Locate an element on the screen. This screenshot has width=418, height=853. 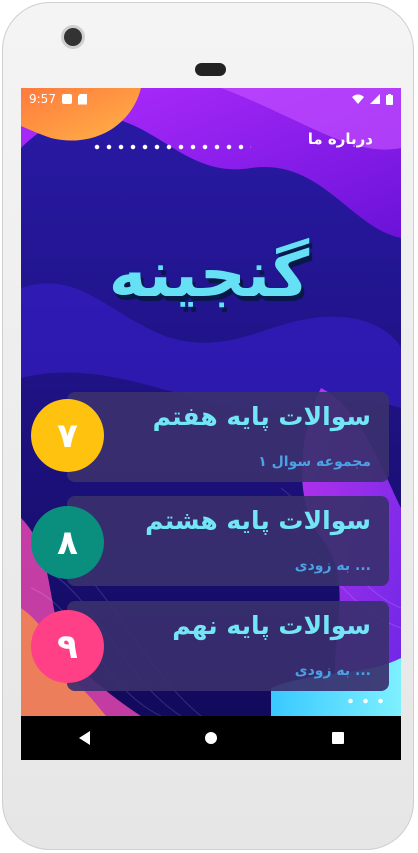
grade-badge-7: ۷ is located at coordinates (67, 435).